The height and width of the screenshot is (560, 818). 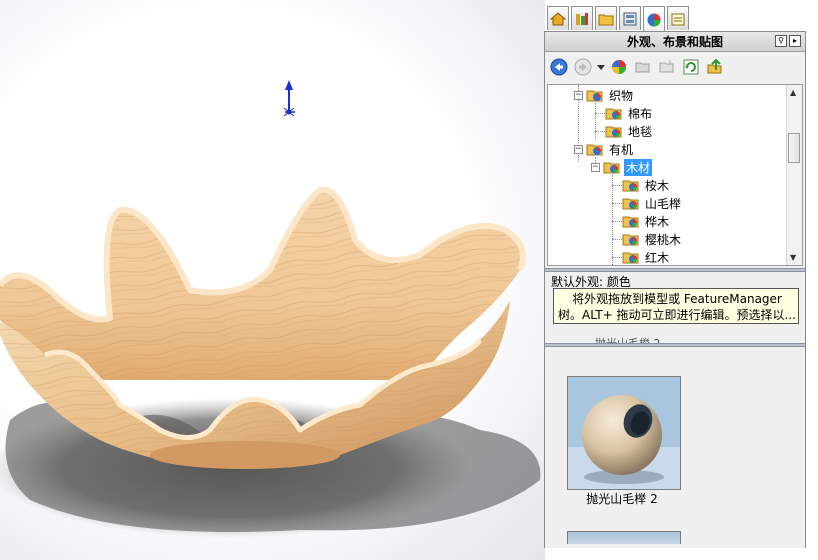 What do you see at coordinates (794, 148) in the screenshot?
I see `scrollbar-thumb` at bounding box center [794, 148].